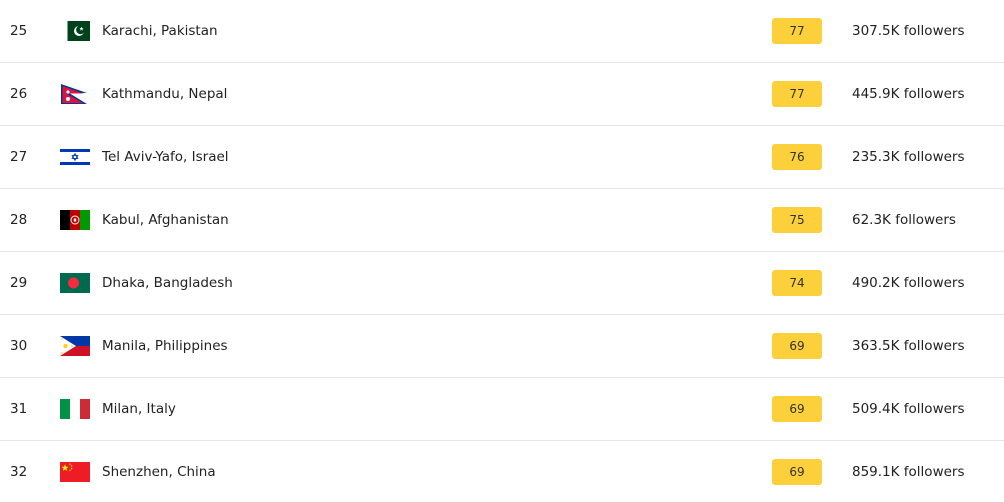 The width and height of the screenshot is (1004, 502). I want to click on city-name: Kathmandu, Nepal, so click(165, 94).